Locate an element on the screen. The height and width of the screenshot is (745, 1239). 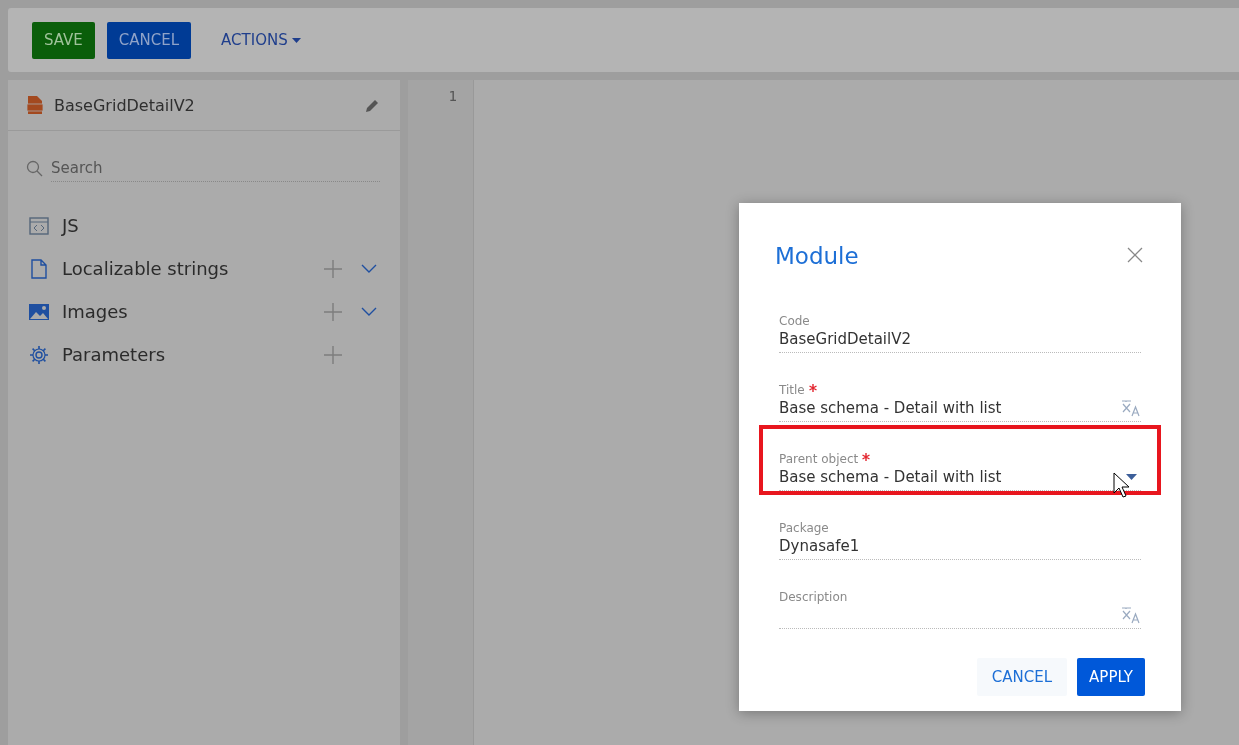
field-label: Title is located at coordinates (792, 390).